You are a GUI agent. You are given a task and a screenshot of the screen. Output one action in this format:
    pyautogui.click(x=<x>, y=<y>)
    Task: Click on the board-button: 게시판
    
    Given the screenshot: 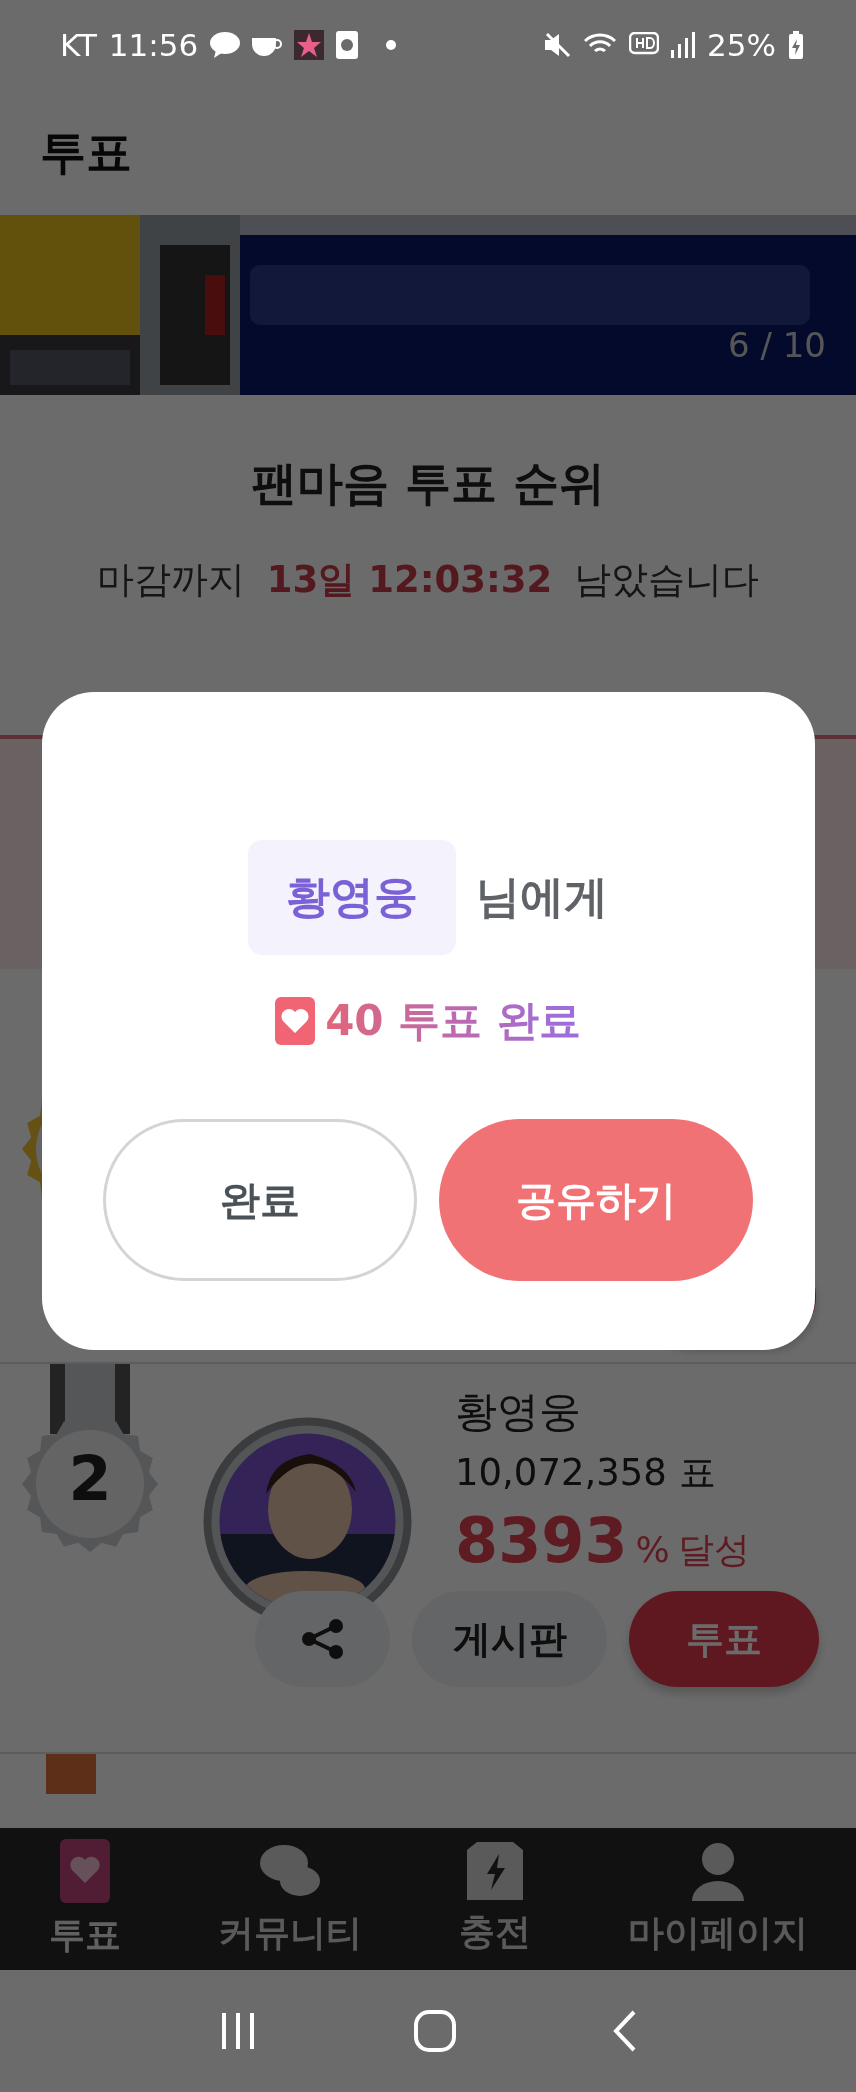 What is the action you would take?
    pyautogui.click(x=509, y=1639)
    